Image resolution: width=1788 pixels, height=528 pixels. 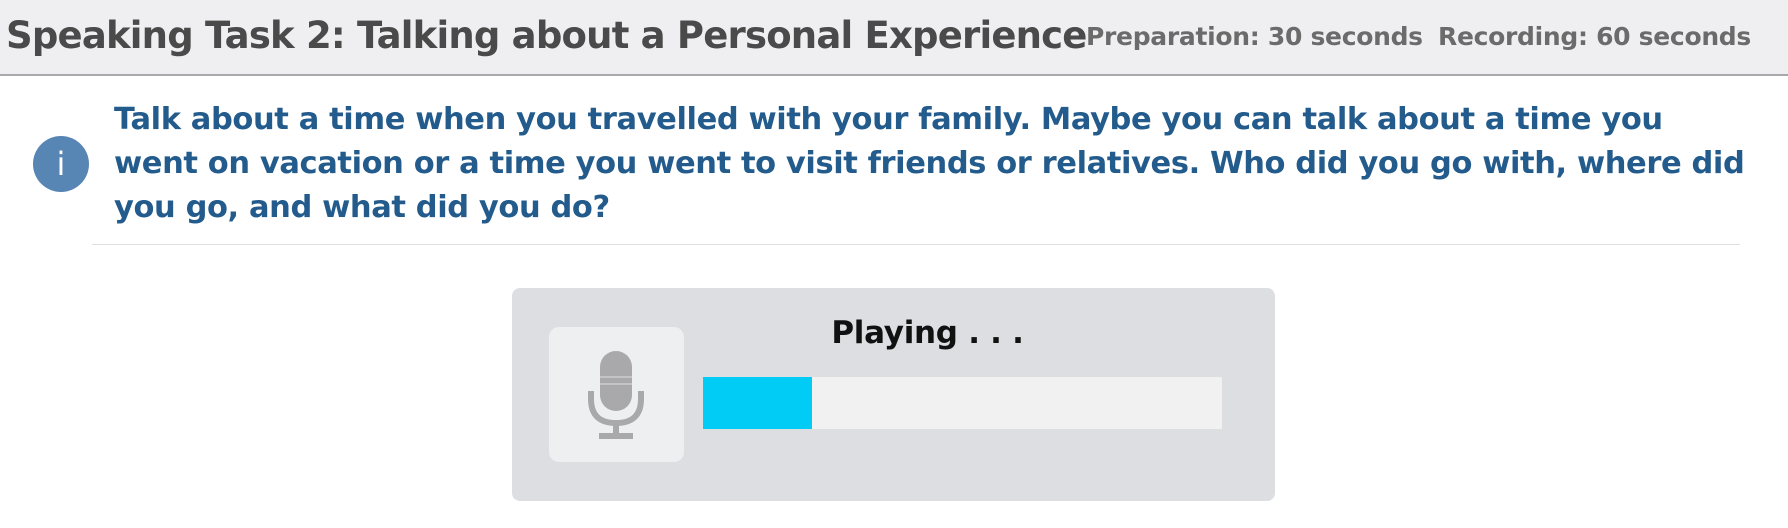 What do you see at coordinates (1594, 36) in the screenshot?
I see `recording-time: Recording: 60 seconds` at bounding box center [1594, 36].